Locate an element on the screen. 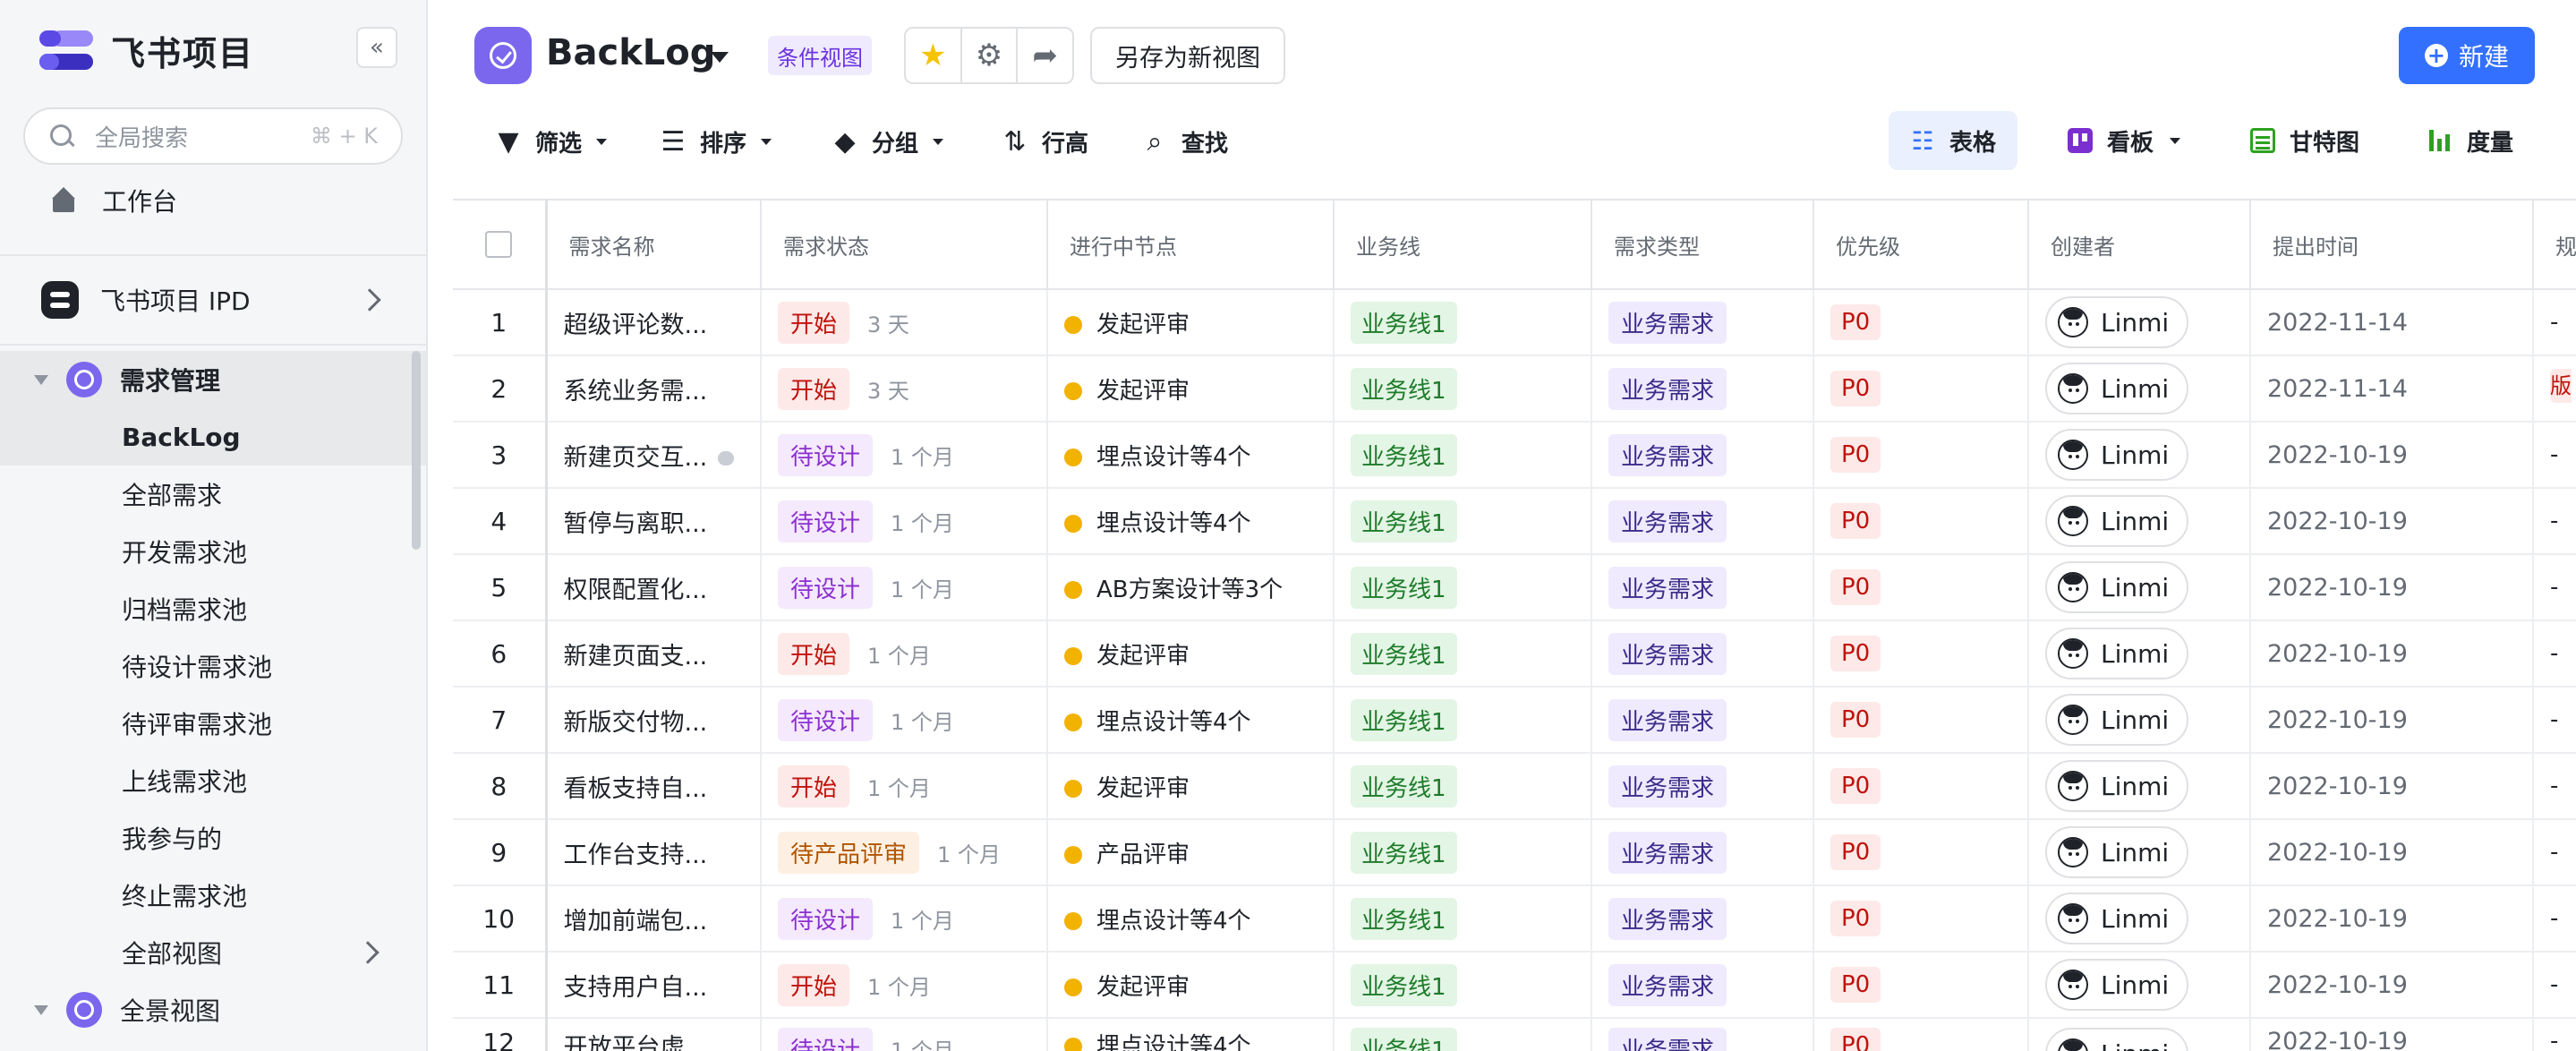  status-cell: 开始 1 个月 is located at coordinates (904, 654).